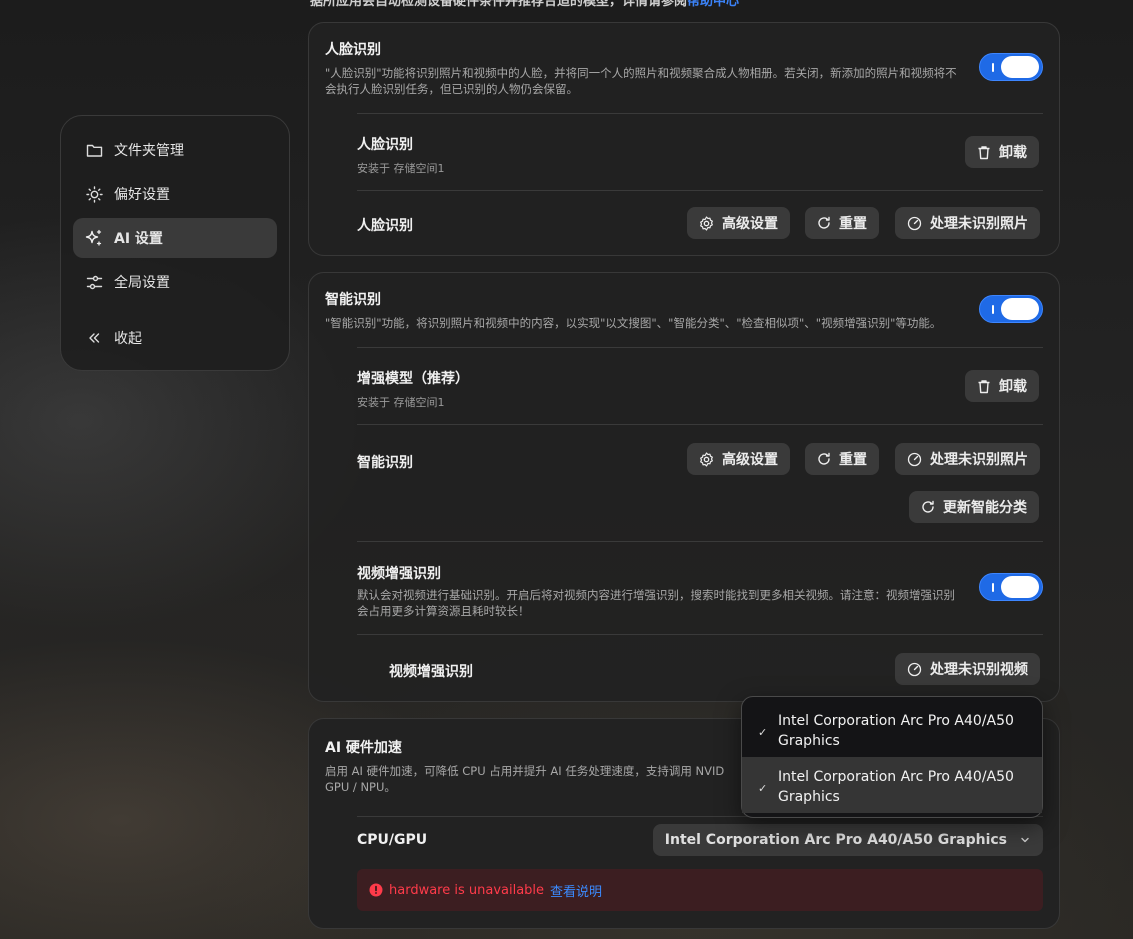 The image size is (1133, 939). Describe the element at coordinates (967, 459) in the screenshot. I see `smart-process-unrecognized-button: 处理未识别照片` at that location.